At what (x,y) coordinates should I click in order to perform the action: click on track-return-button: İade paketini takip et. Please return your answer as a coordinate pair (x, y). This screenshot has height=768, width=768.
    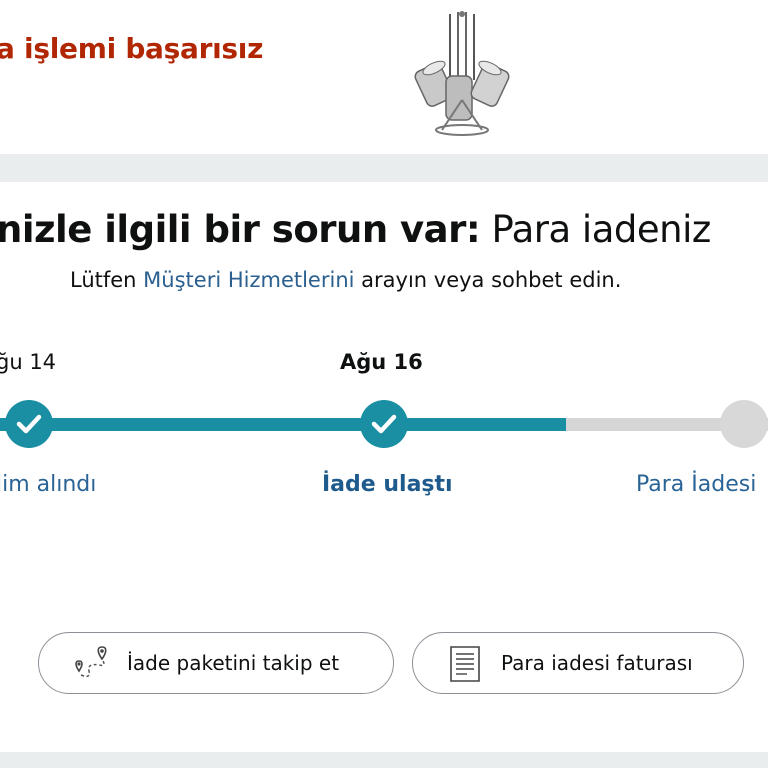
    Looking at the image, I should click on (216, 663).